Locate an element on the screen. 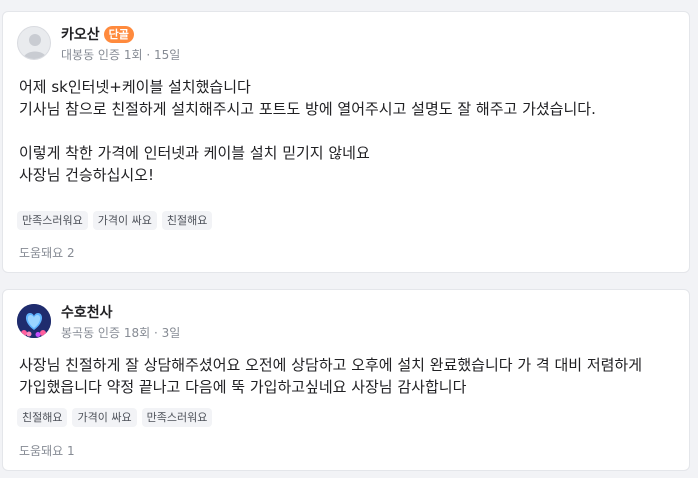  author-row: 카오산 단골 is located at coordinates (97, 34).